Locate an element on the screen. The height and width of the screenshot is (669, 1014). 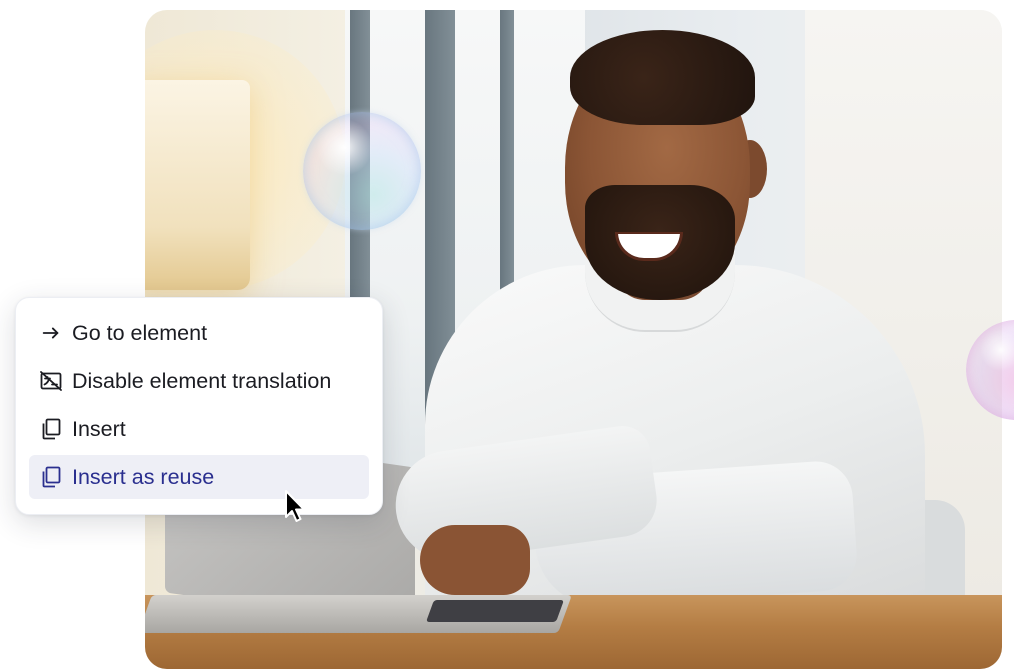
laptop-keyboard is located at coordinates (495, 611).